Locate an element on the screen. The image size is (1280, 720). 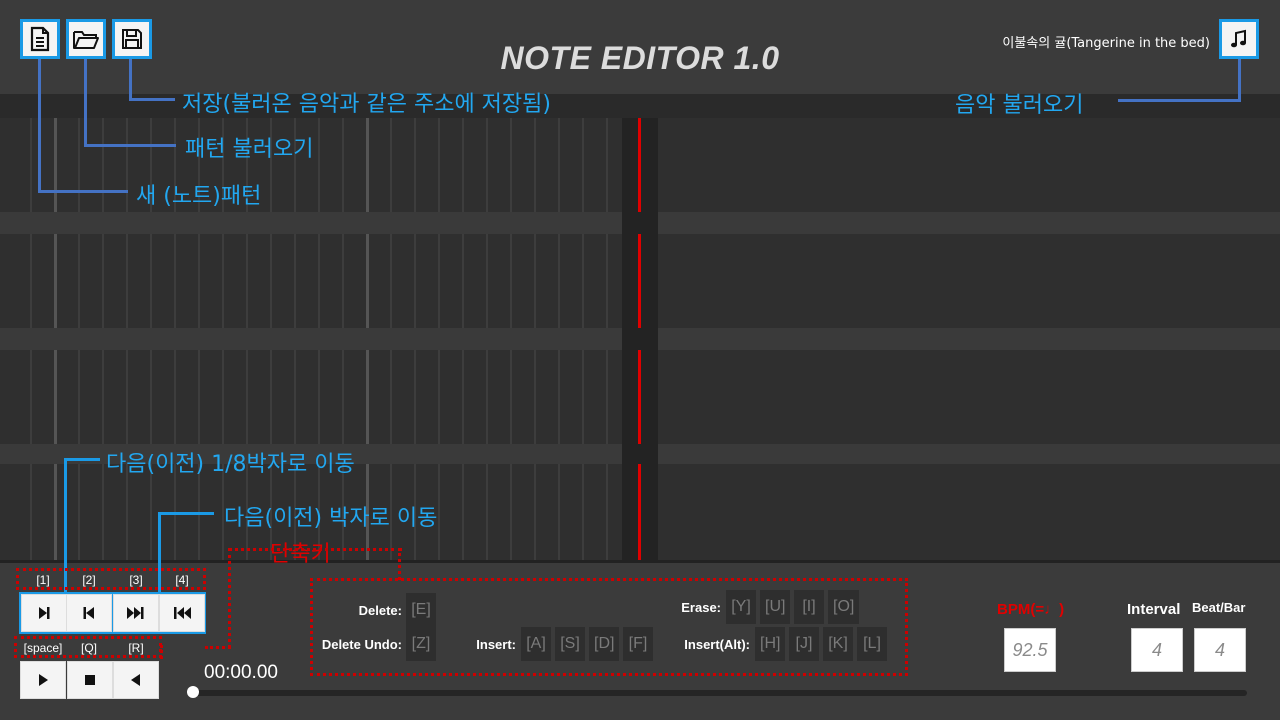
music-note-icon is located at coordinates (1238, 38).